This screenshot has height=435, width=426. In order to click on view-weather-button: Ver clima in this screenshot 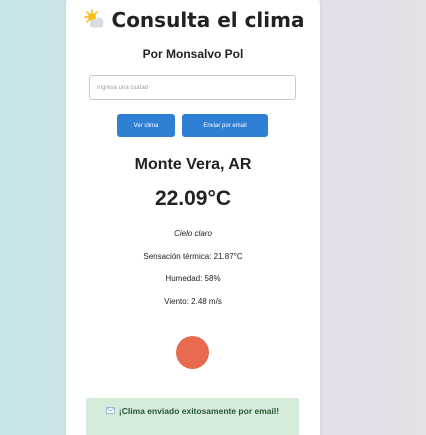, I will do `click(146, 125)`.